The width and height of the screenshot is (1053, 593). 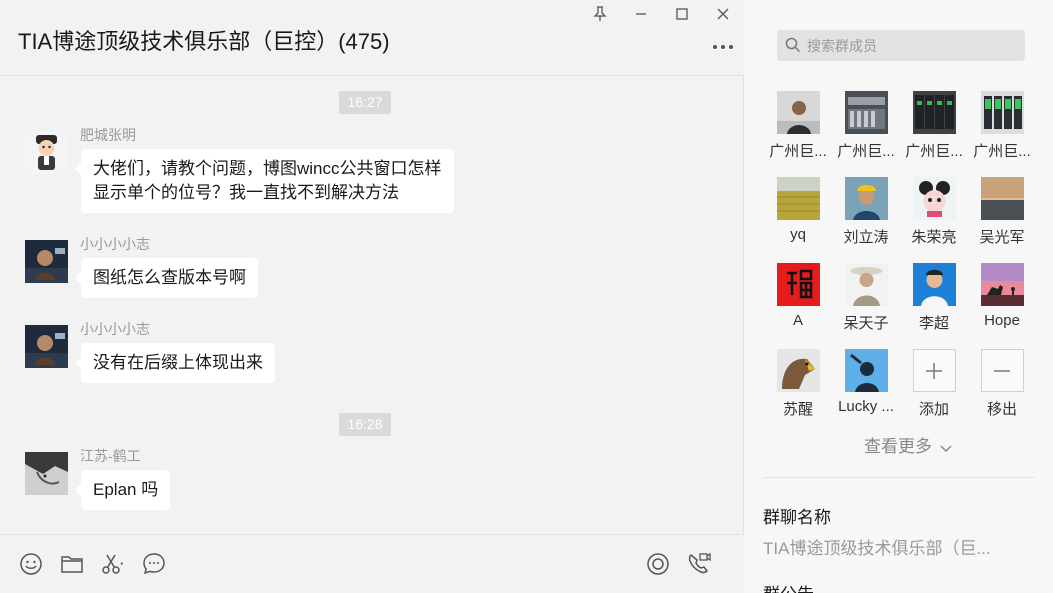 I want to click on chat-bubble-icon, so click(x=154, y=564).